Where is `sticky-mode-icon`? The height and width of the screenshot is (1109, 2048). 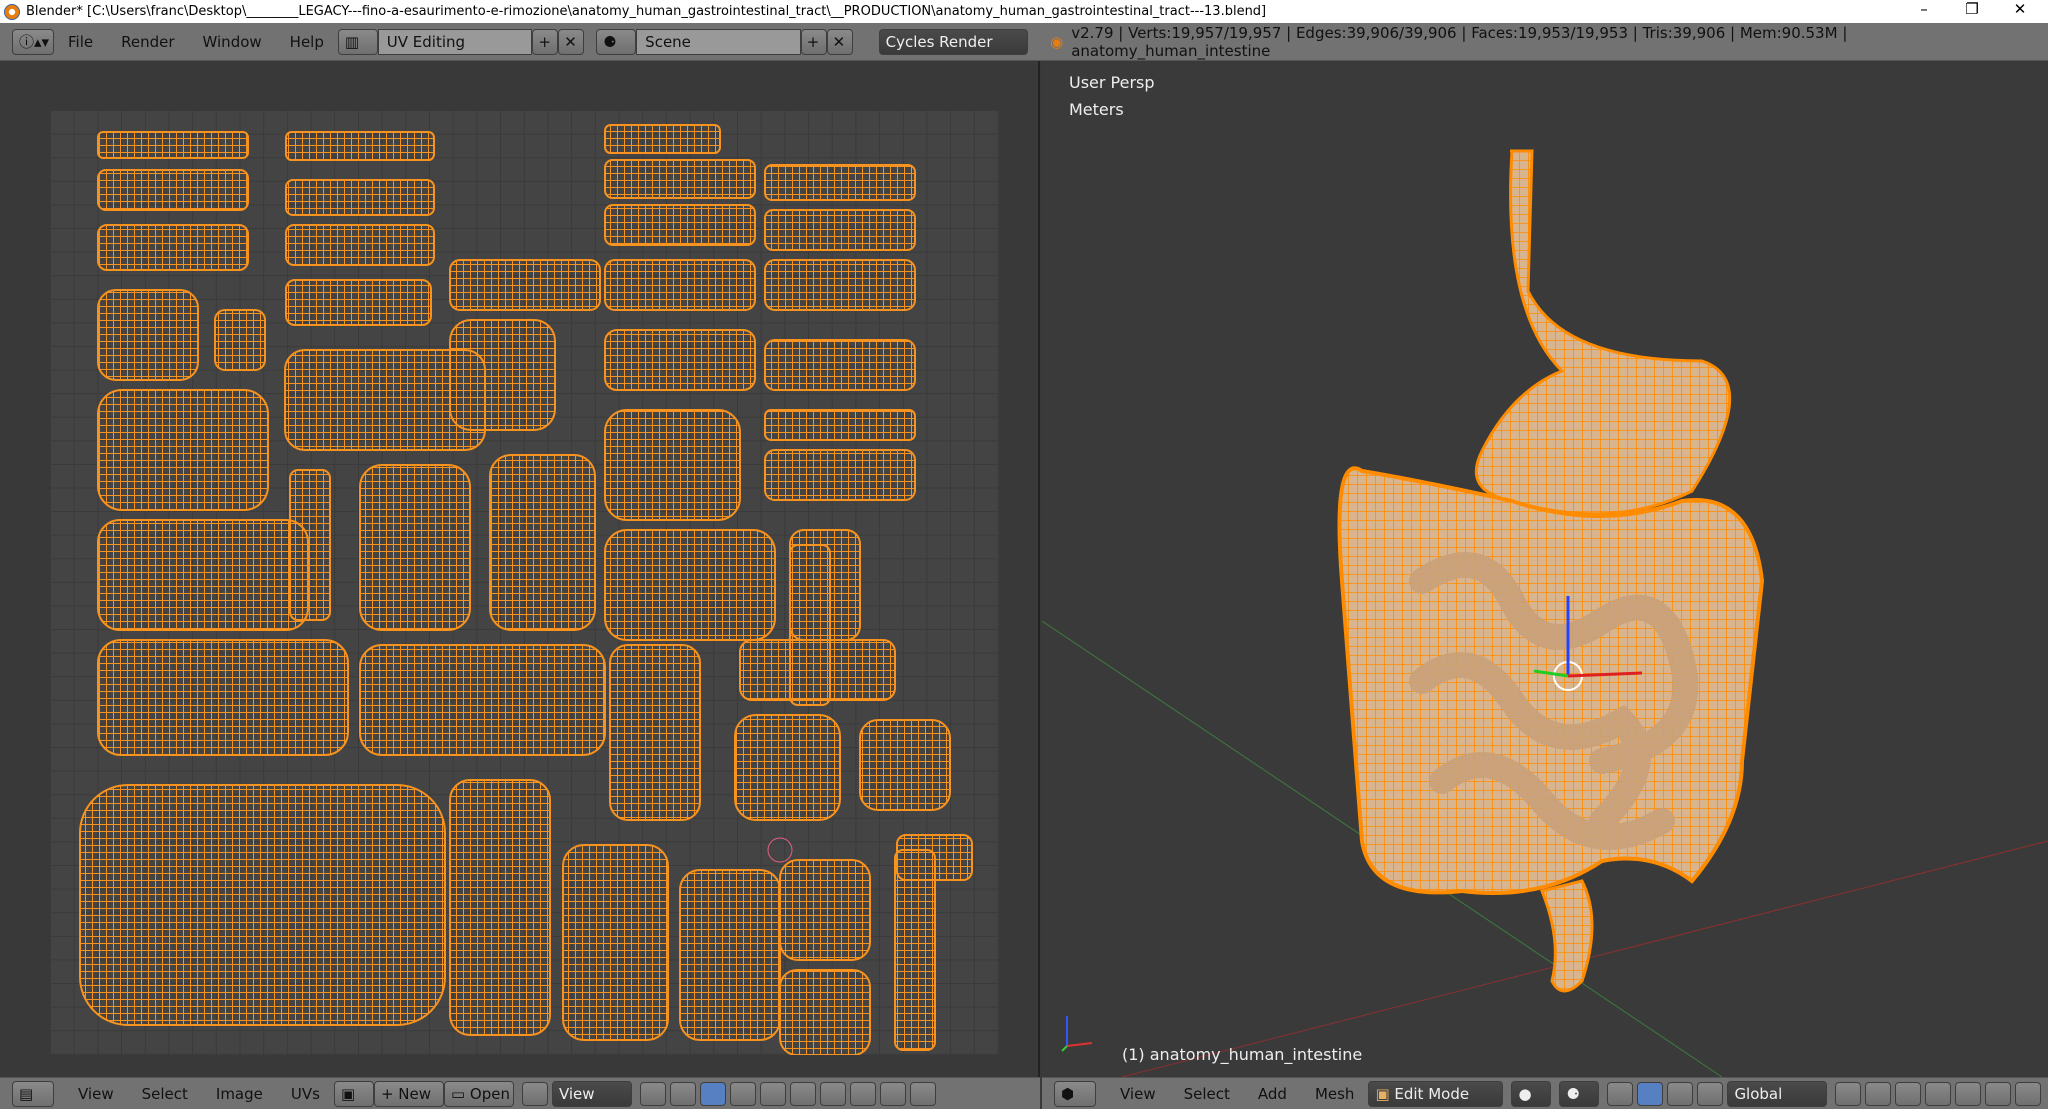
sticky-mode-icon is located at coordinates (832, 1093).